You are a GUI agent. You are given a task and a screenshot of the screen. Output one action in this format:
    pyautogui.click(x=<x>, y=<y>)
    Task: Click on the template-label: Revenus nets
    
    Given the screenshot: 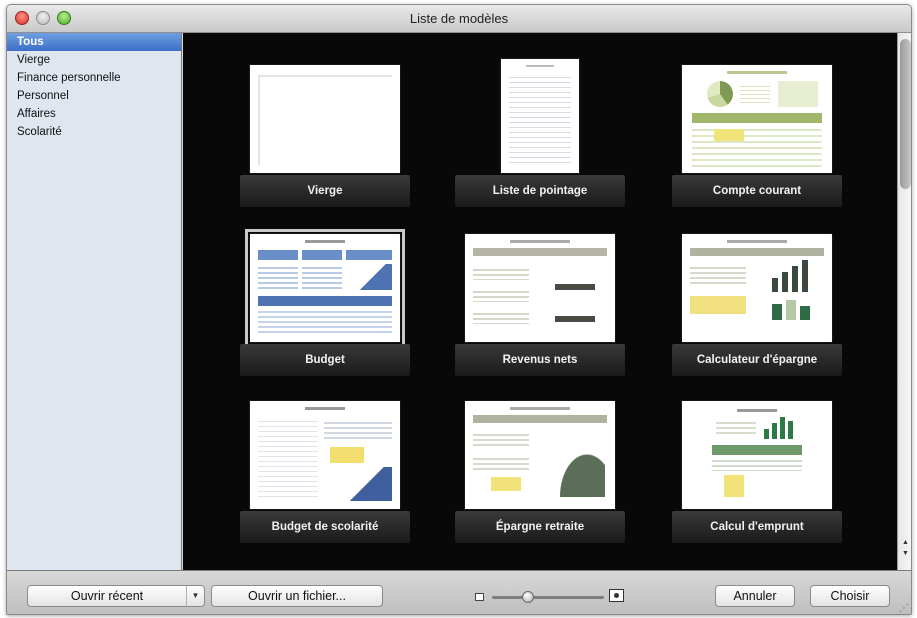 What is the action you would take?
    pyautogui.click(x=540, y=360)
    